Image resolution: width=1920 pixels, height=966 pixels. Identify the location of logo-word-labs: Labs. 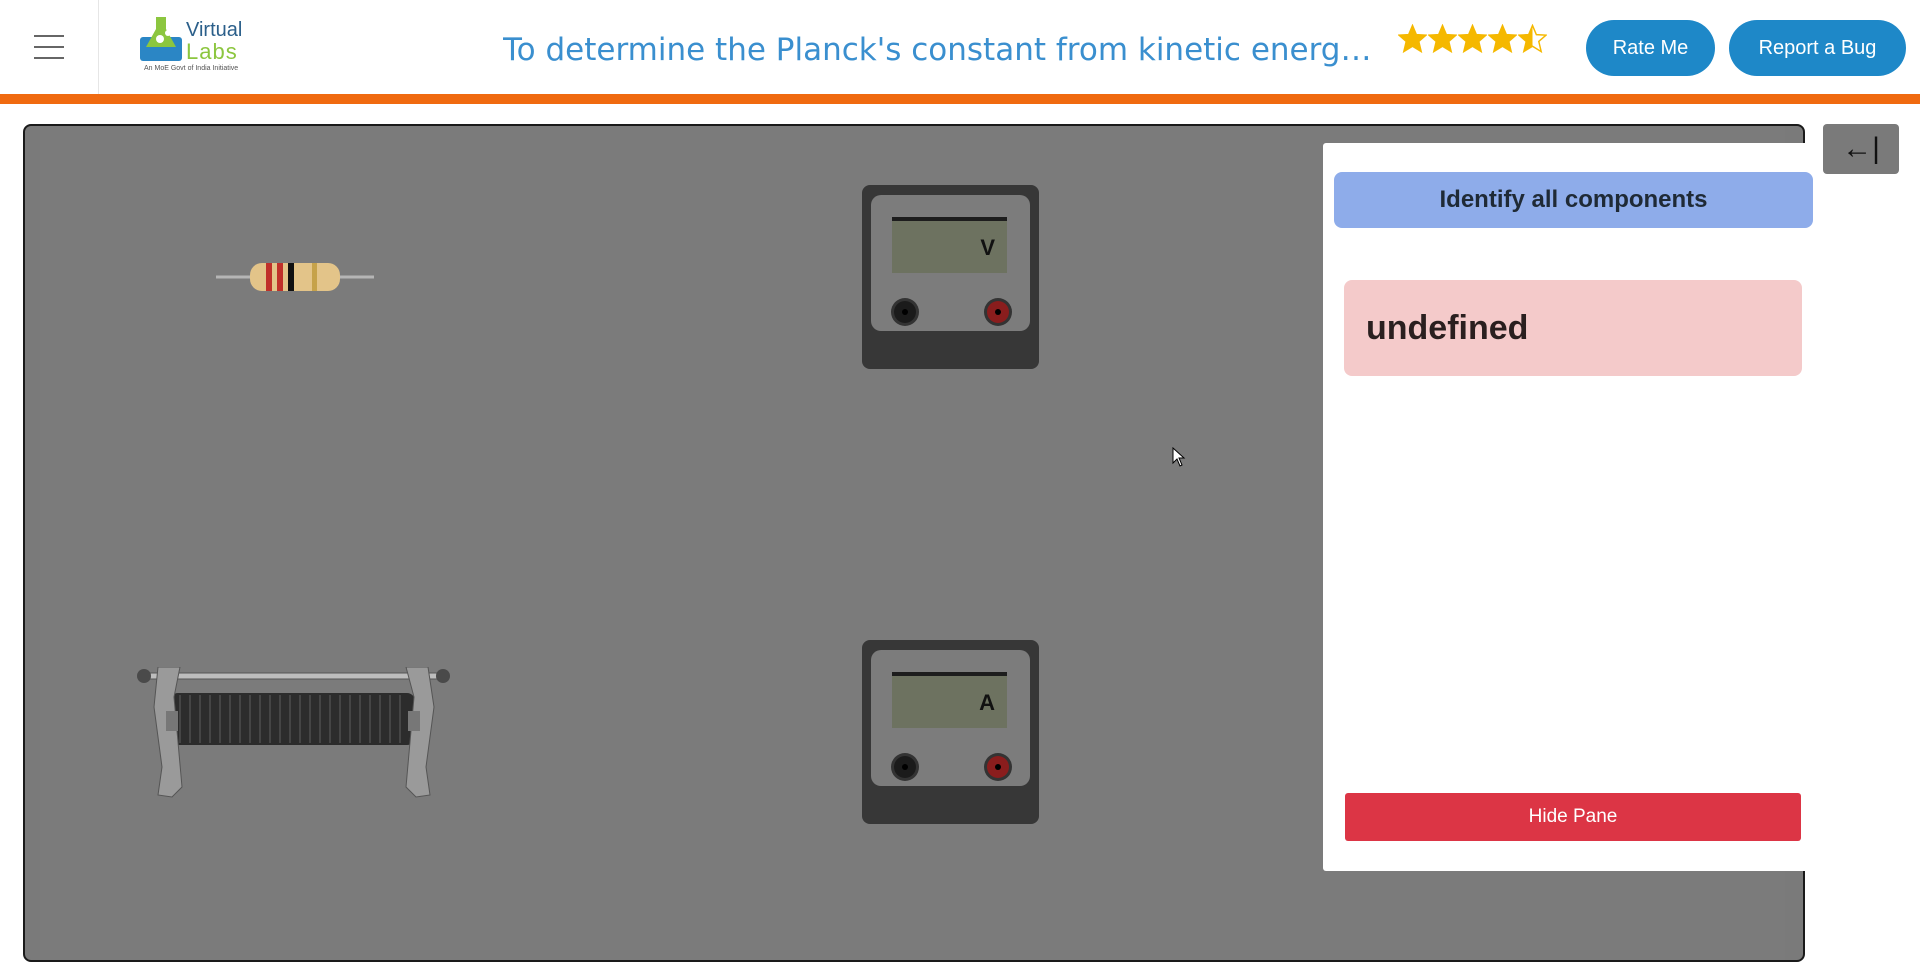
(212, 51).